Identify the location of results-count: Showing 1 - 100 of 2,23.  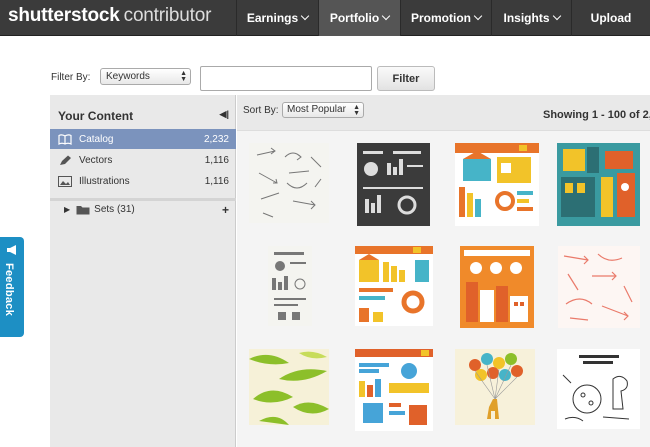
(596, 115).